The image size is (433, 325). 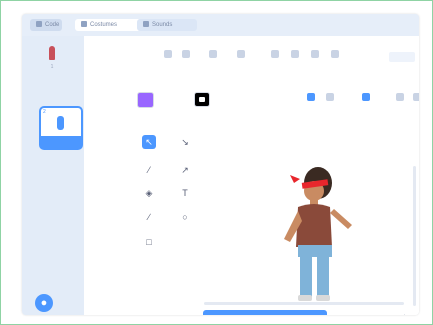 I want to click on brush-icon: ⁄, so click(x=149, y=170).